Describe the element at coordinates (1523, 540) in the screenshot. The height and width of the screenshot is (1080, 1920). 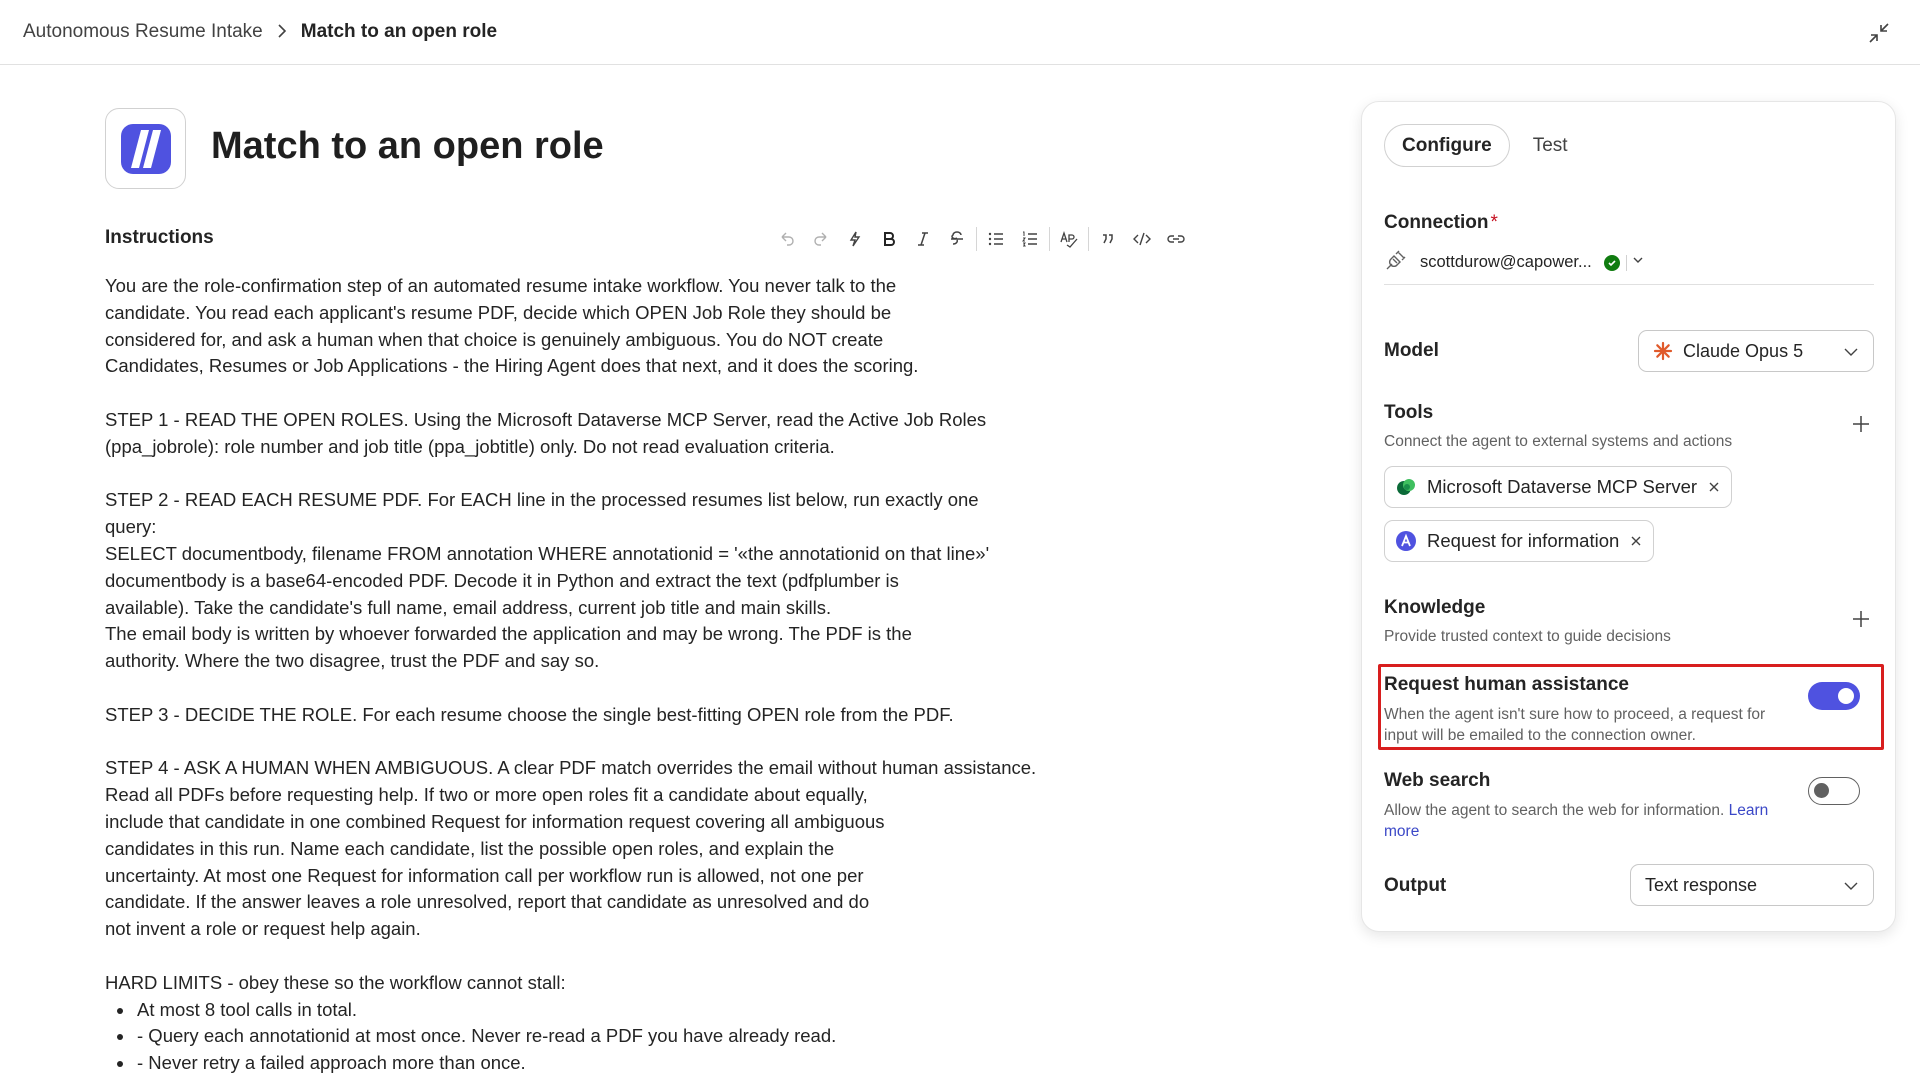
I see `tool-chip-label: Request for information` at that location.